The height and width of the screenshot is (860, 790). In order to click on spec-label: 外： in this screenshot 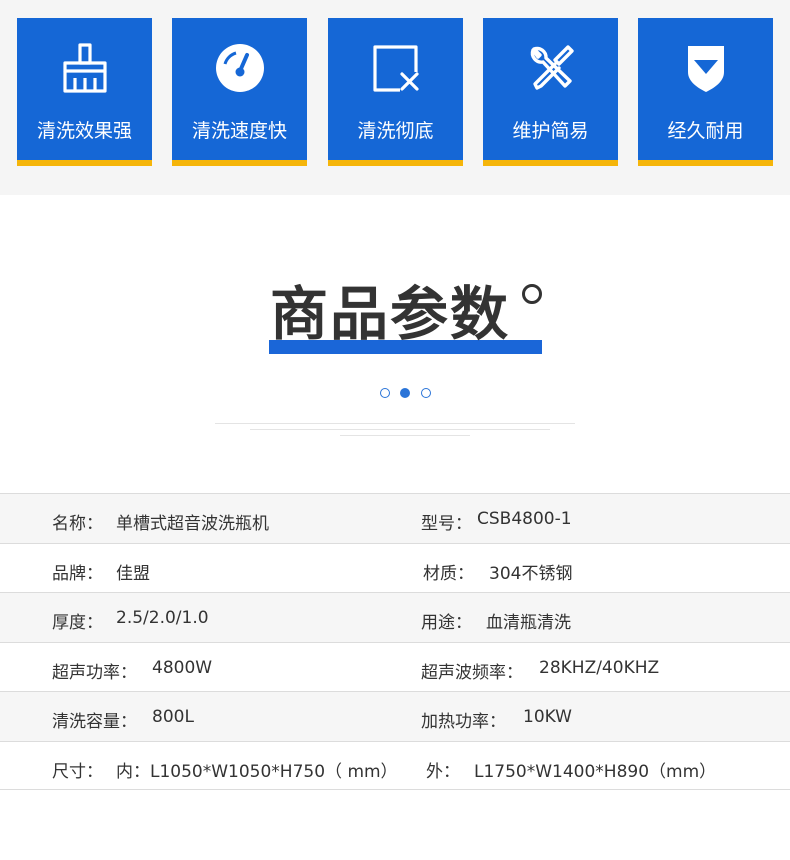, I will do `click(443, 771)`.